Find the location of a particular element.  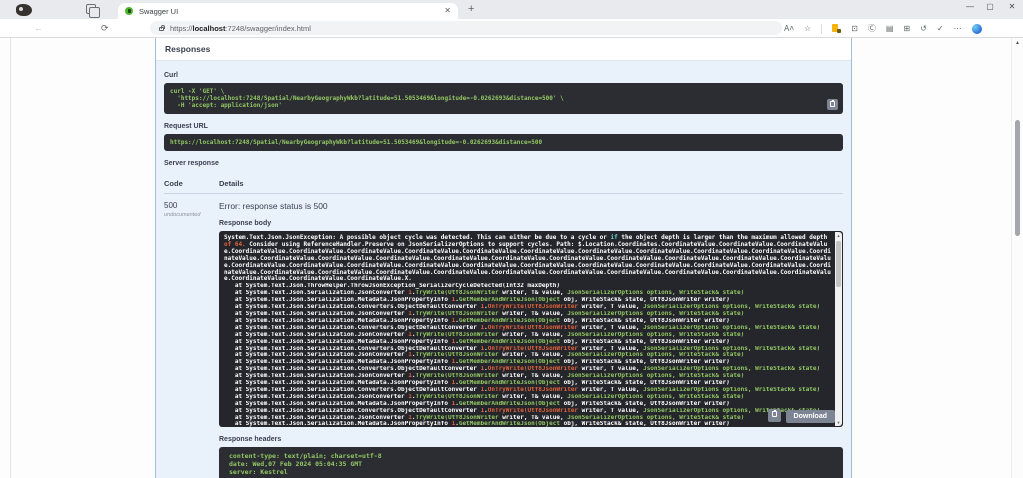

curl-label: Curl is located at coordinates (171, 75).